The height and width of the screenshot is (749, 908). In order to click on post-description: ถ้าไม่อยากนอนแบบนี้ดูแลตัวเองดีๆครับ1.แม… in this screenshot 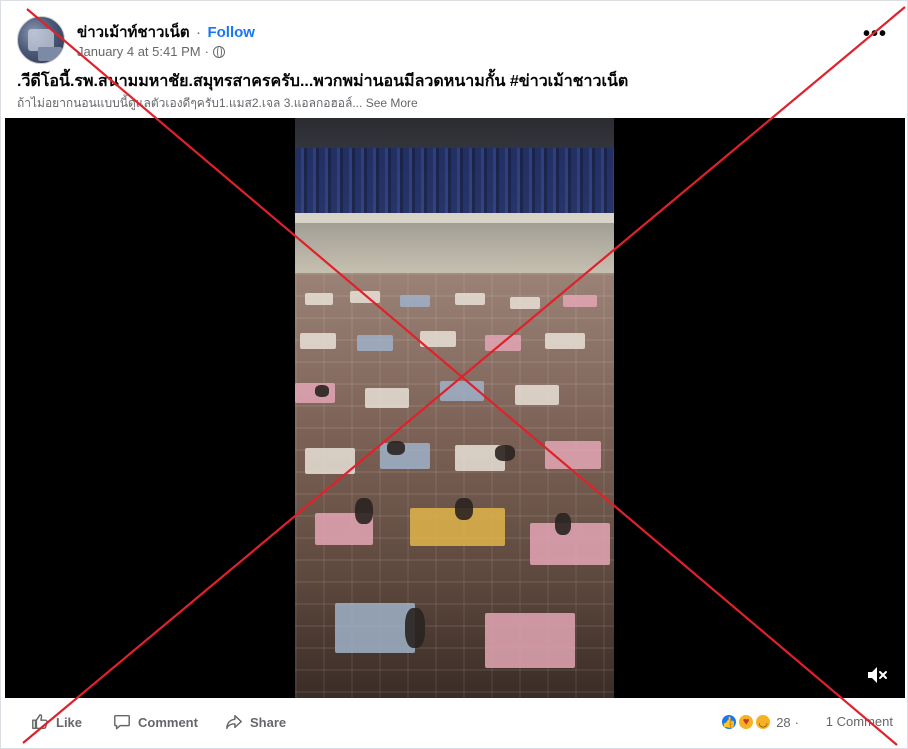, I will do `click(217, 103)`.